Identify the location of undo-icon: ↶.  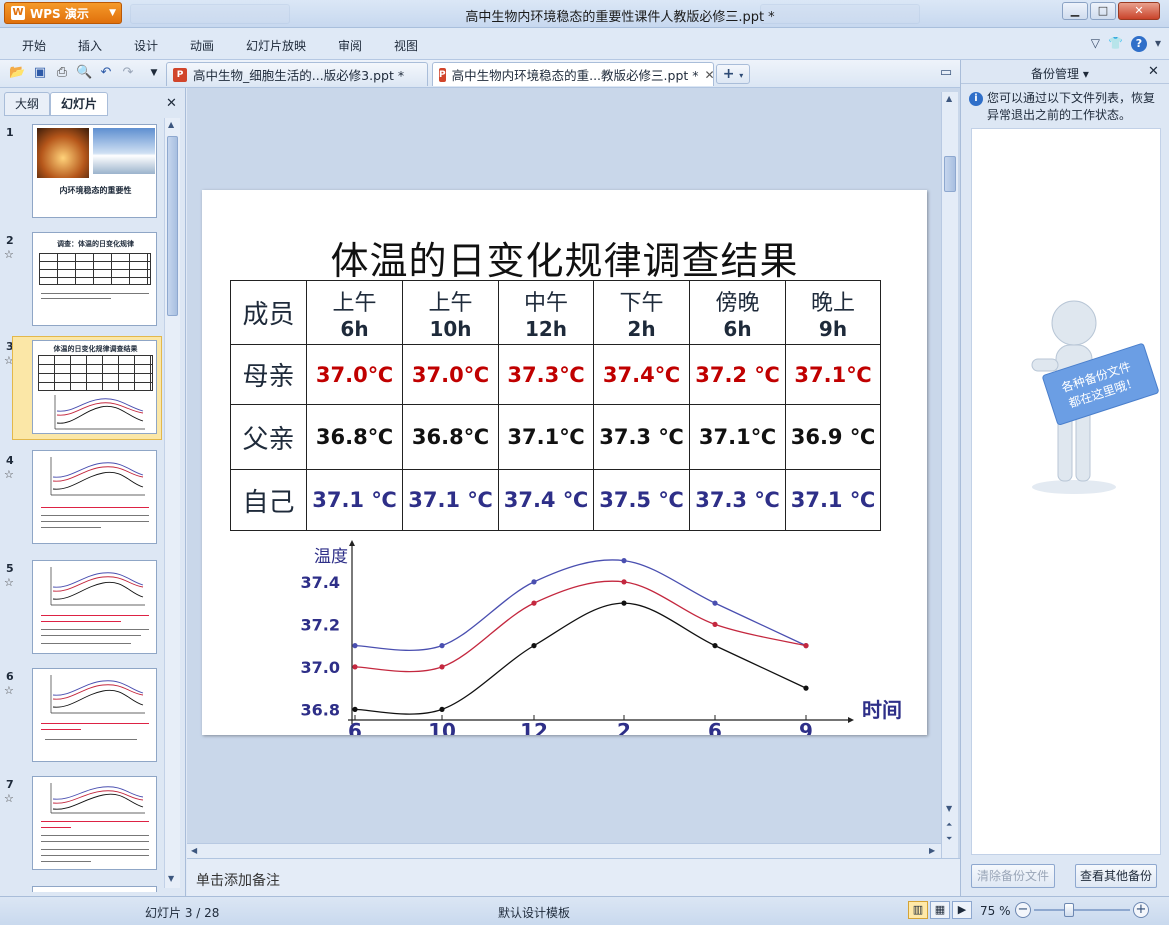
(106, 73).